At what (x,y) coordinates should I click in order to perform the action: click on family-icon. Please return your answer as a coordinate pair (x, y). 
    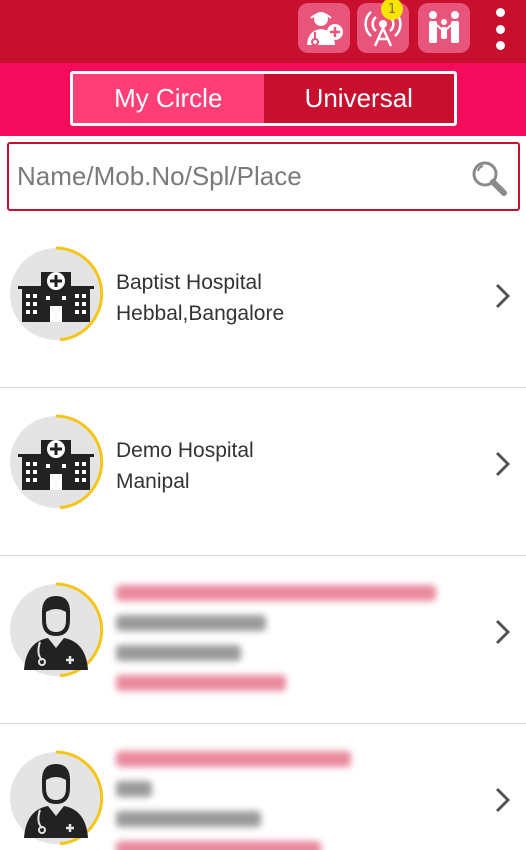
    Looking at the image, I should click on (444, 27).